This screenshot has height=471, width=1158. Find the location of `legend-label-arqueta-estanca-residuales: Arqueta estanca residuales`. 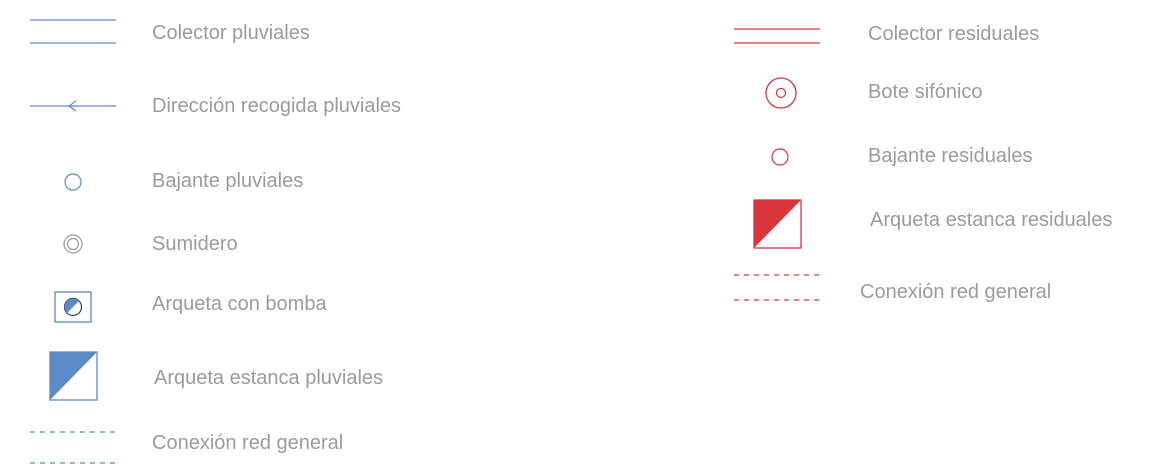

legend-label-arqueta-estanca-residuales: Arqueta estanca residuales is located at coordinates (991, 220).